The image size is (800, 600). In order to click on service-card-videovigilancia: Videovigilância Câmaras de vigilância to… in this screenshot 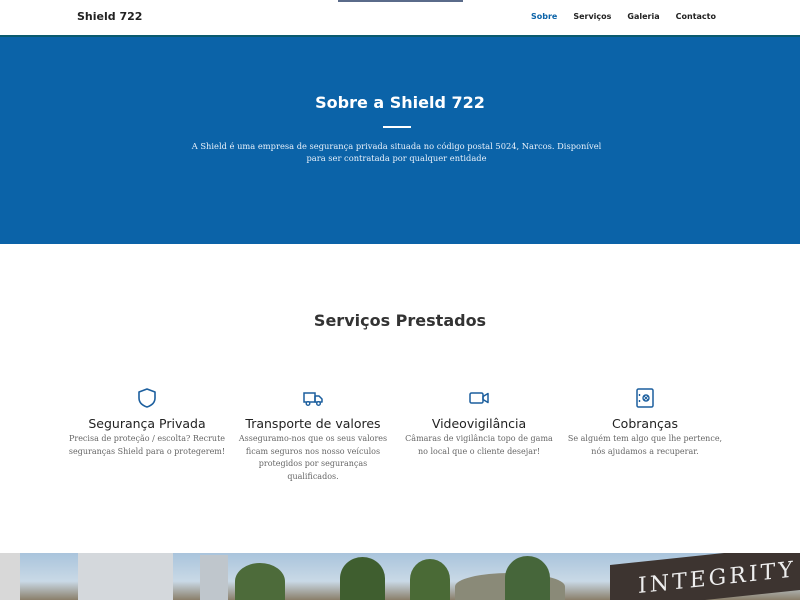, I will do `click(479, 422)`.